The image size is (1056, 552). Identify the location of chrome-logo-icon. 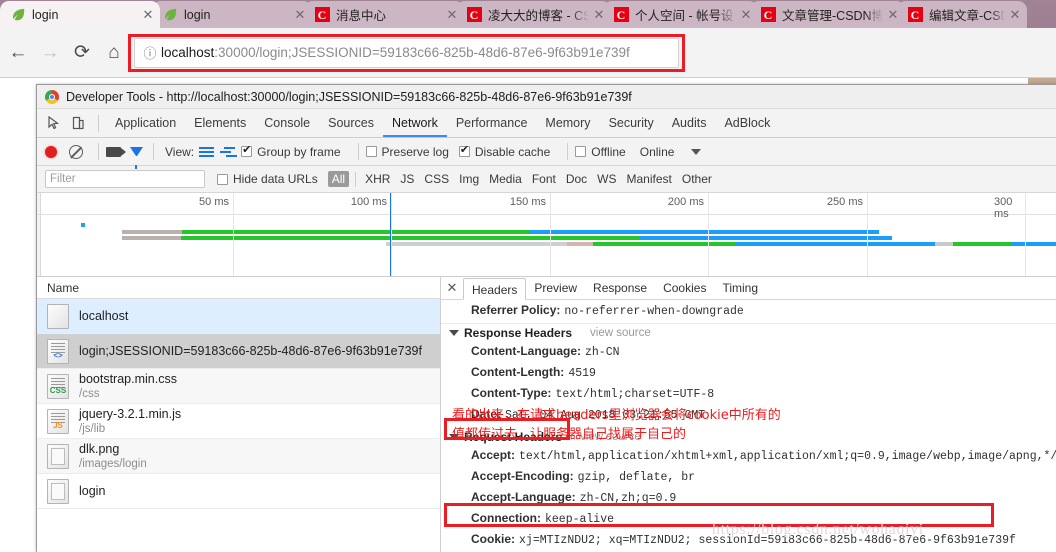
(52, 96).